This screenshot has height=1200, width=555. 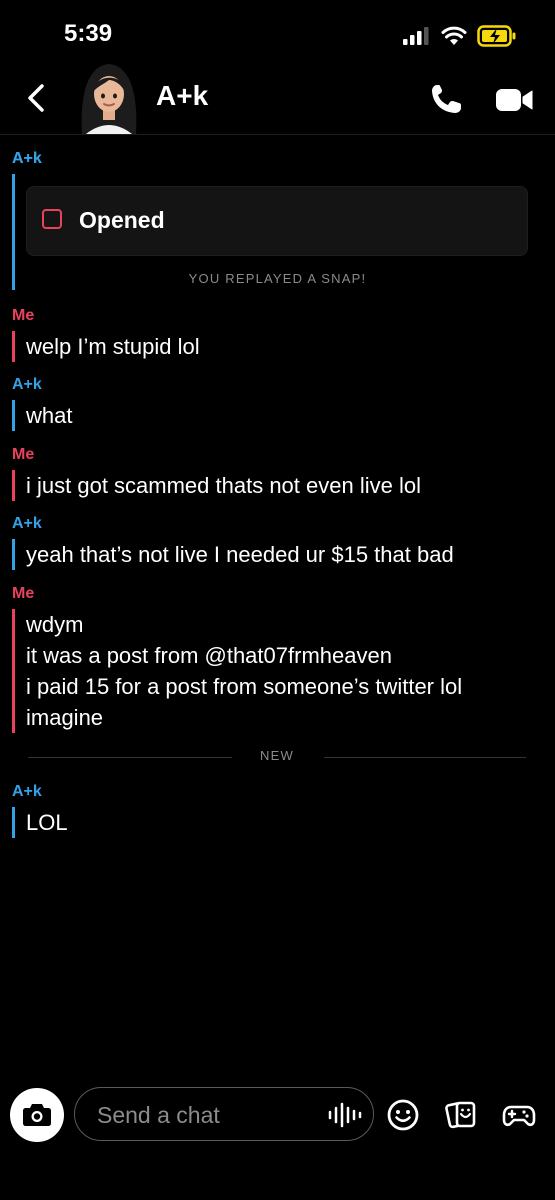 What do you see at coordinates (416, 36) in the screenshot?
I see `cellular-signal-icon` at bounding box center [416, 36].